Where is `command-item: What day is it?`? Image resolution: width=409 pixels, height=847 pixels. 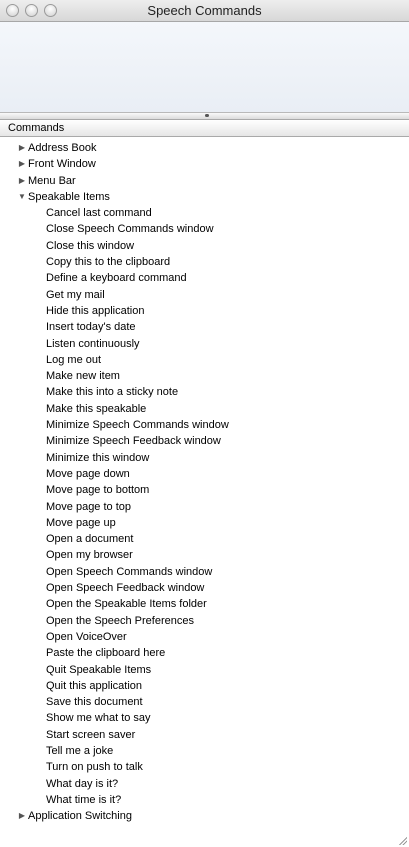
command-item: What day is it? is located at coordinates (204, 784).